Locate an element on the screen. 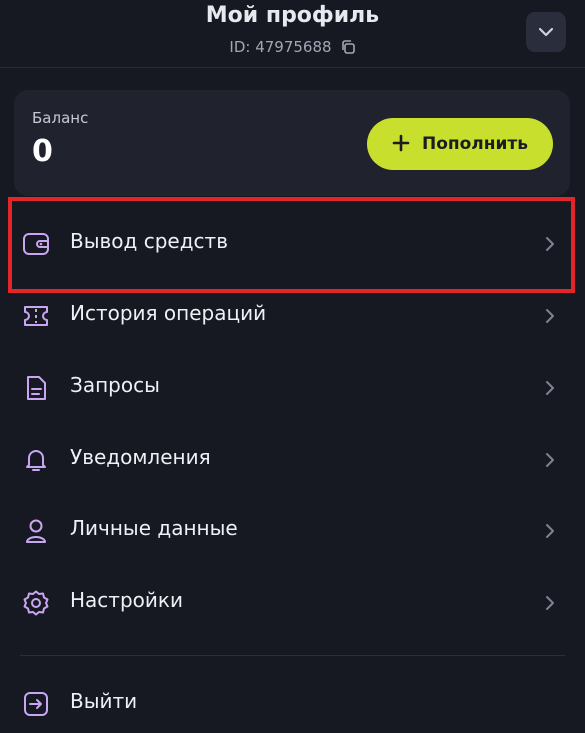 This screenshot has width=585, height=733. profile-header: Мой профиль ID: 47975688 is located at coordinates (292, 34).